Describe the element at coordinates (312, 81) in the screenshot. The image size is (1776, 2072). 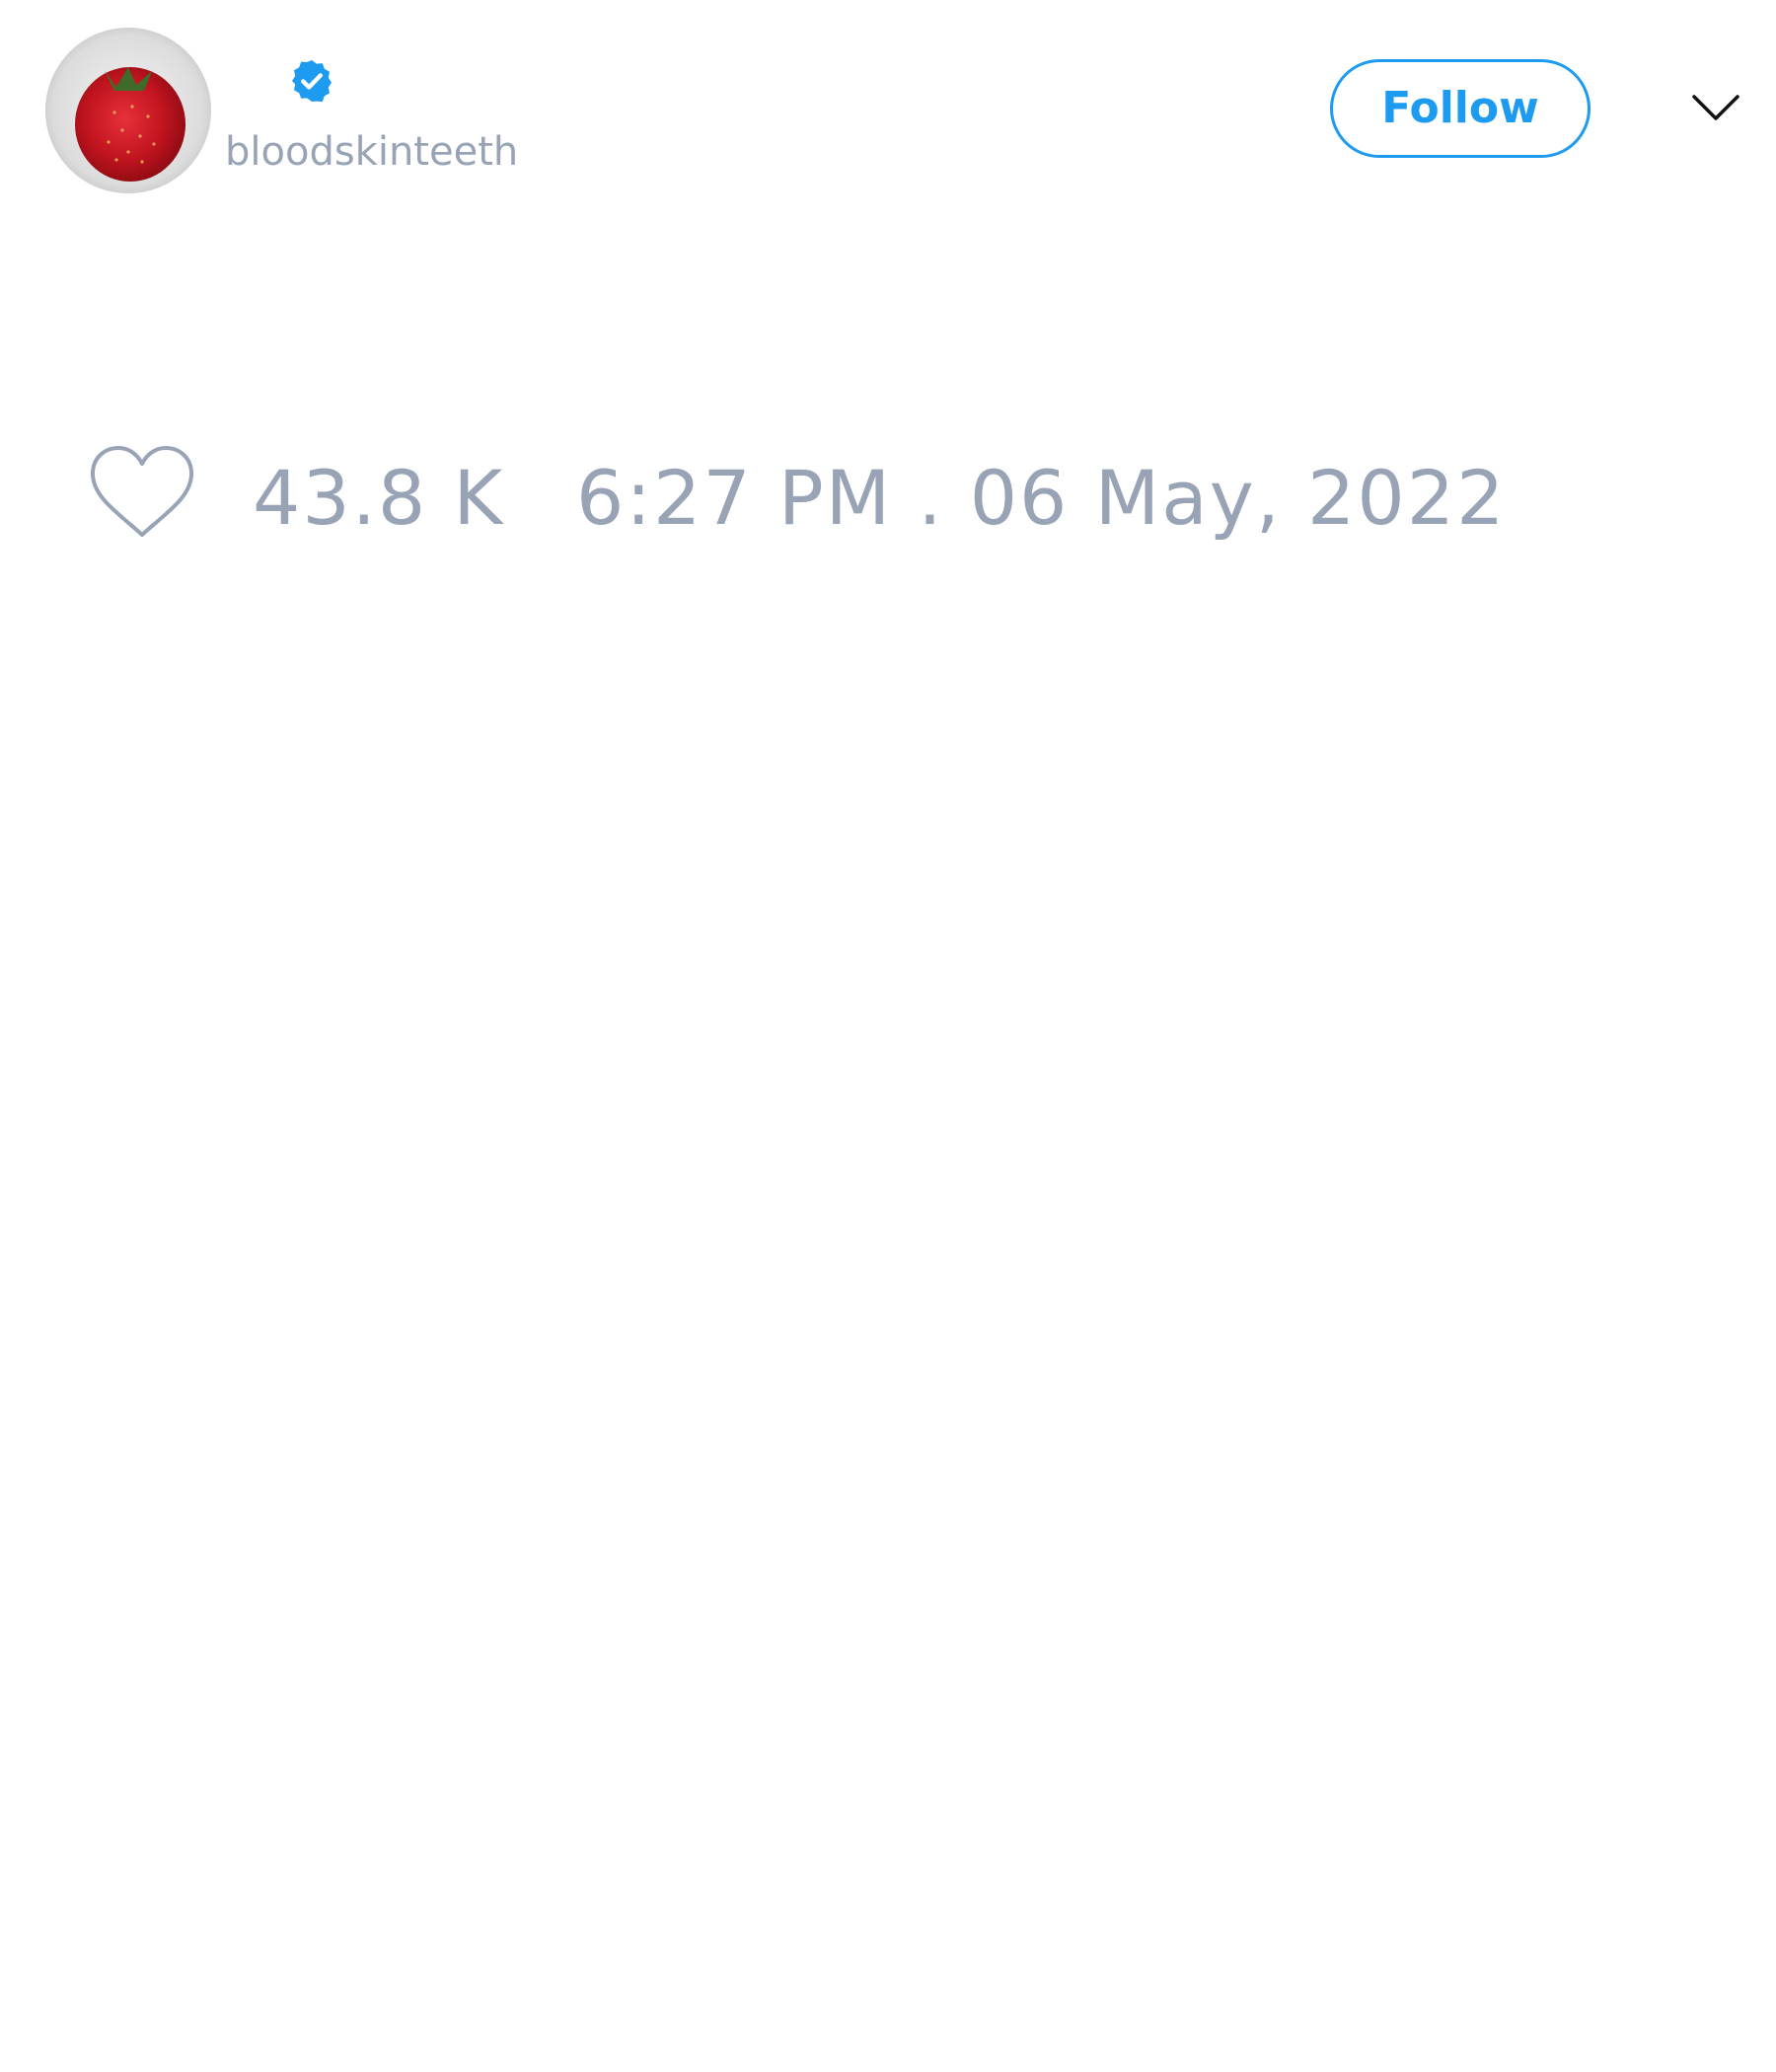
I see `verified-badge-icon` at that location.